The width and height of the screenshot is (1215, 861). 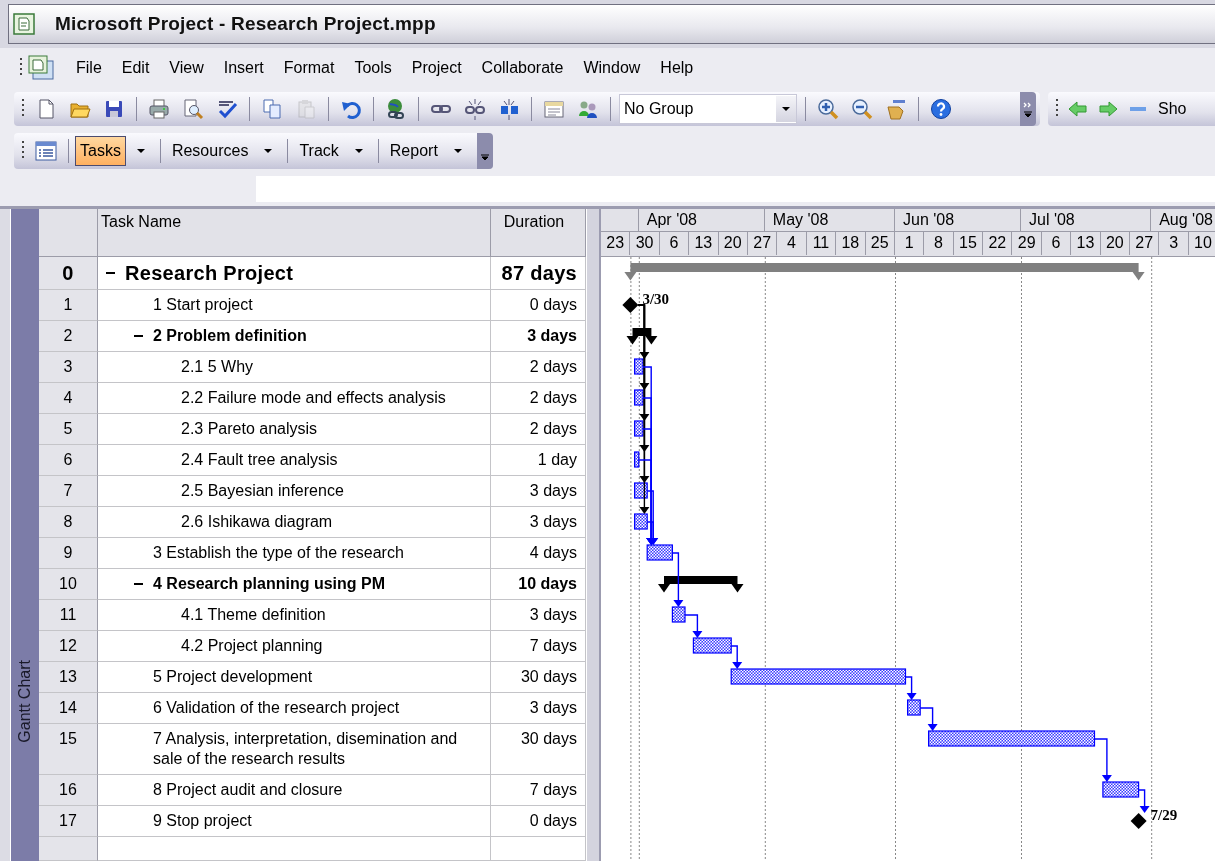 I want to click on timescale-week: 22, so click(x=998, y=243).